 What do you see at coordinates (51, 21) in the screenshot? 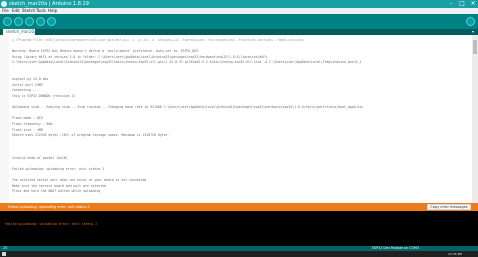
I see `save-icon` at bounding box center [51, 21].